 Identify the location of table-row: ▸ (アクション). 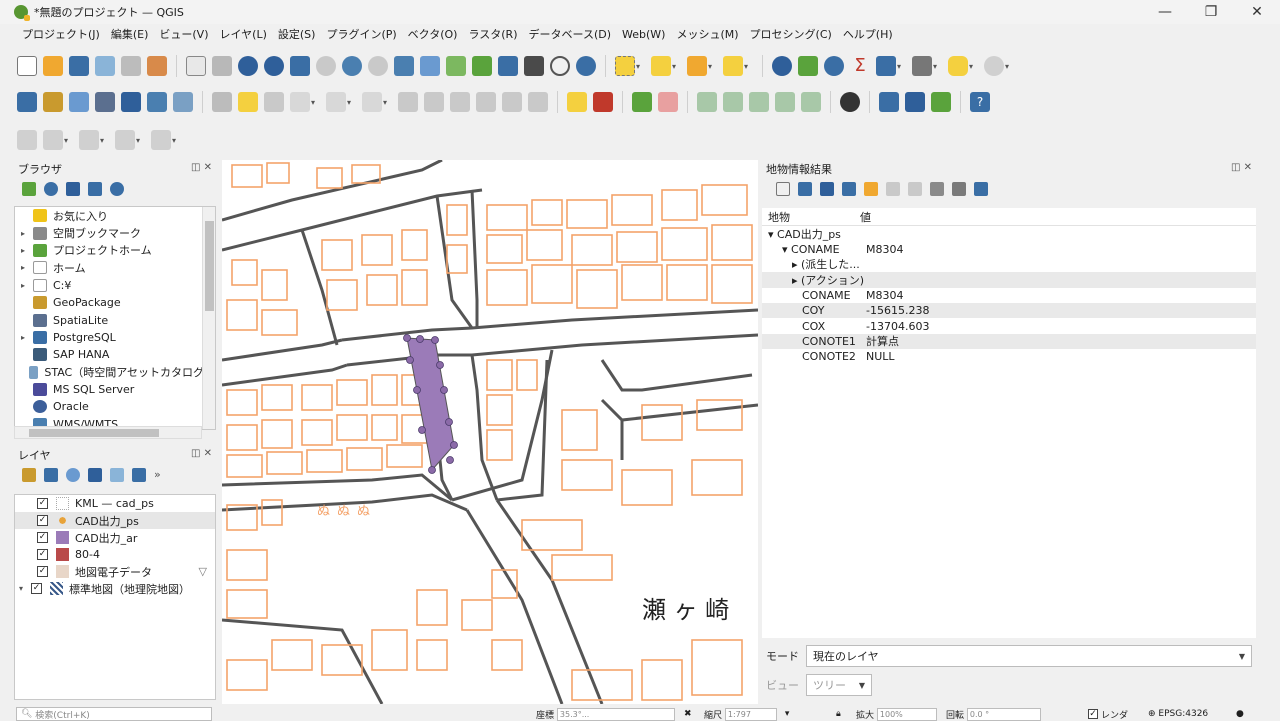
(1009, 280).